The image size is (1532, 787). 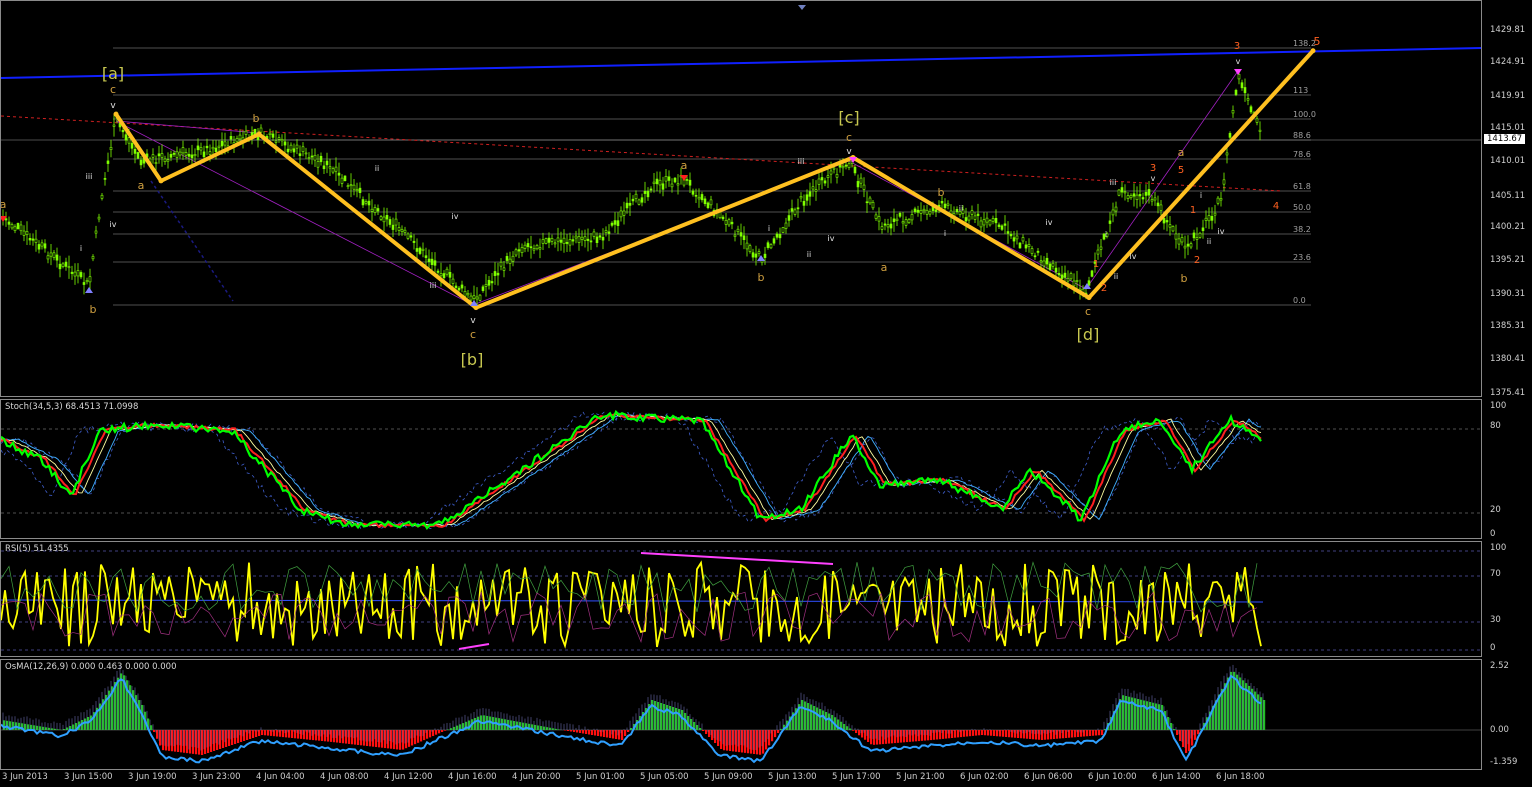 I want to click on wave-label: 3, so click(x=1153, y=168).